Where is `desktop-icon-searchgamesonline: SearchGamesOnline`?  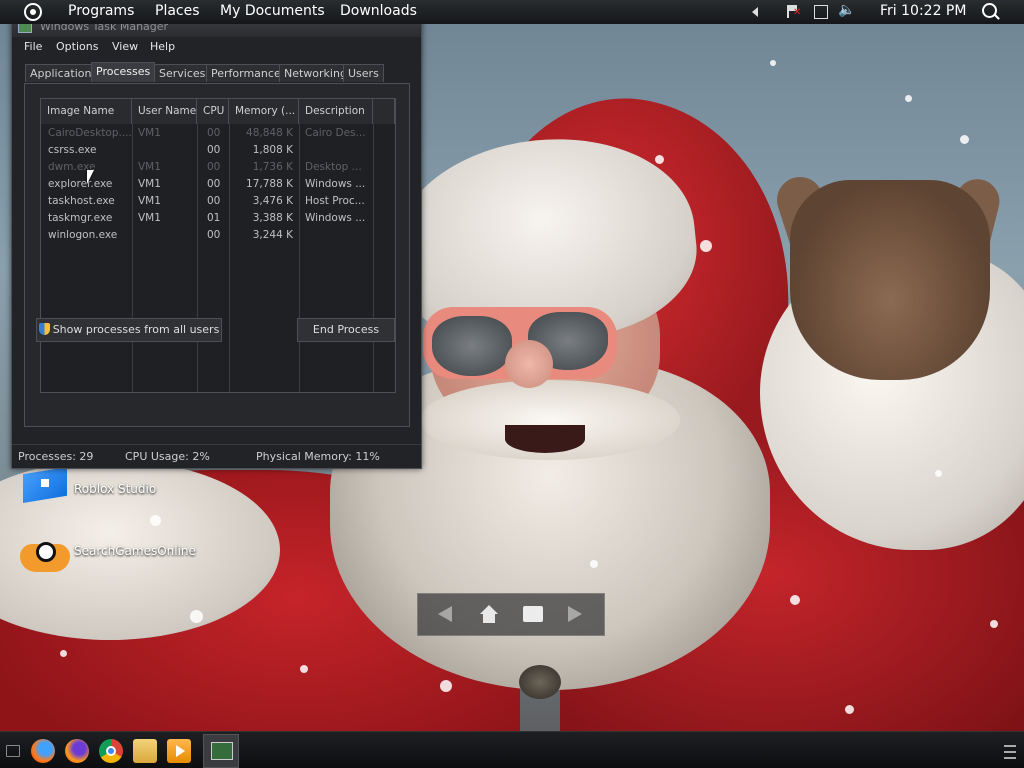
desktop-icon-searchgamesonline: SearchGamesOnline is located at coordinates (120, 555).